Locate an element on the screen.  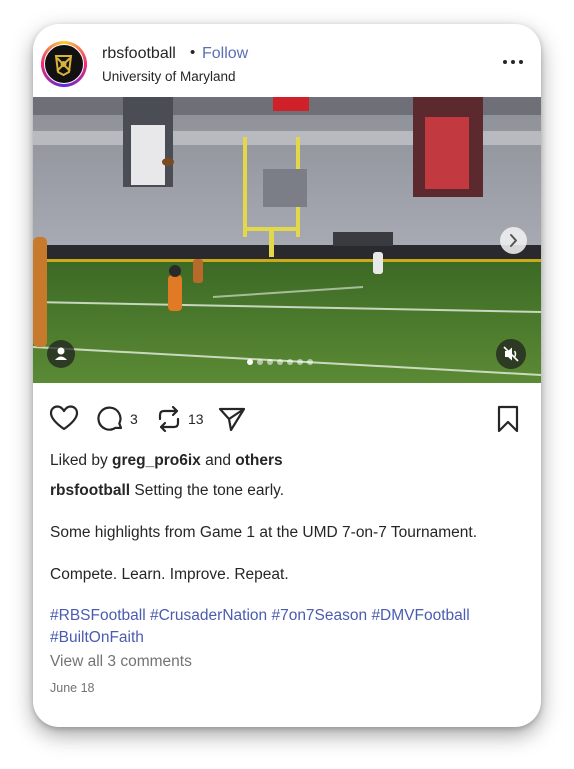
comment-button is located at coordinates (110, 421).